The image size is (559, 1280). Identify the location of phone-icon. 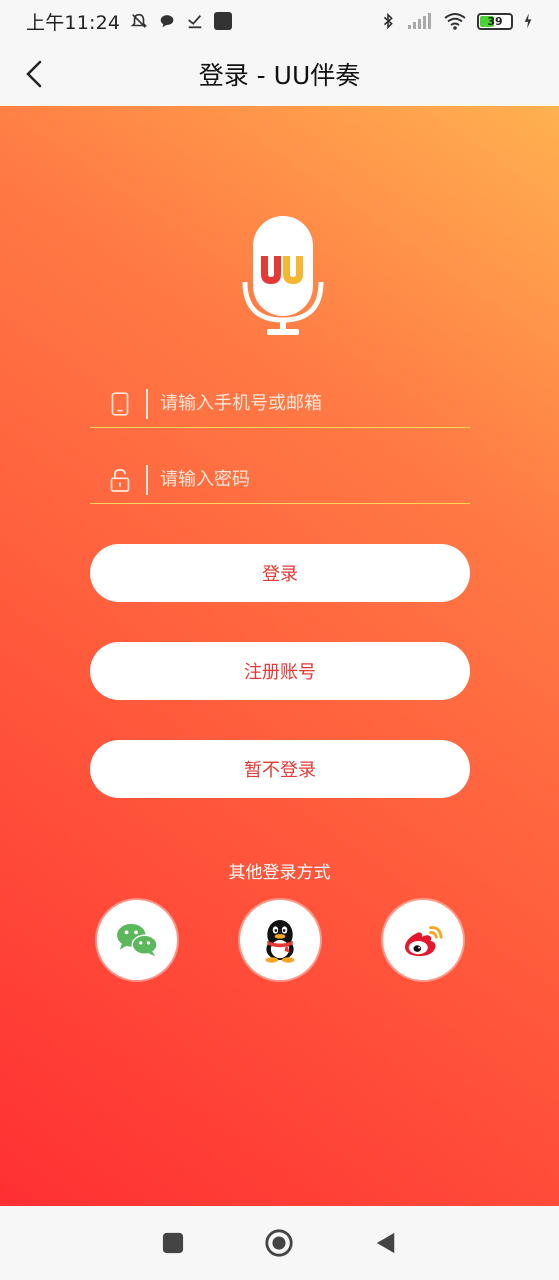
(120, 404).